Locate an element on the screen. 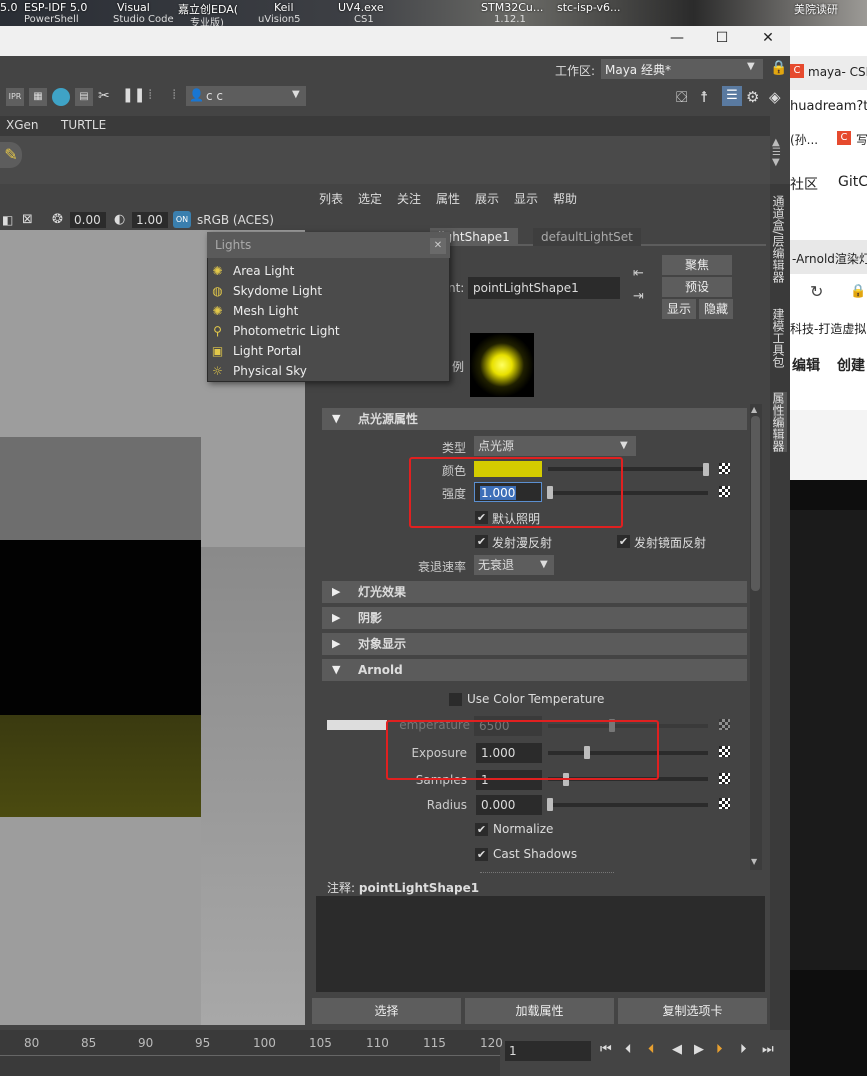 The image size is (867, 1076). show-button: 显示 is located at coordinates (679, 309).